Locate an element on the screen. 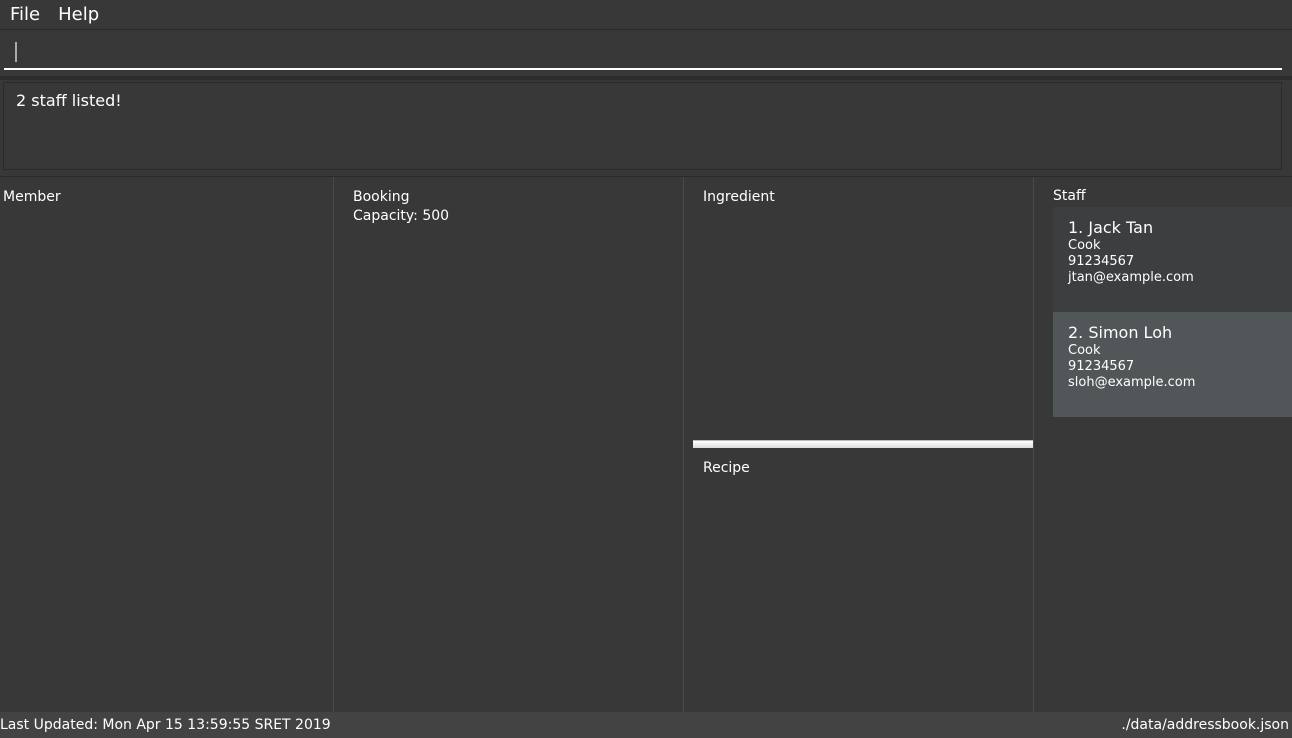 This screenshot has height=738, width=1292. staff-name: 1. Jack Tan is located at coordinates (1111, 227).